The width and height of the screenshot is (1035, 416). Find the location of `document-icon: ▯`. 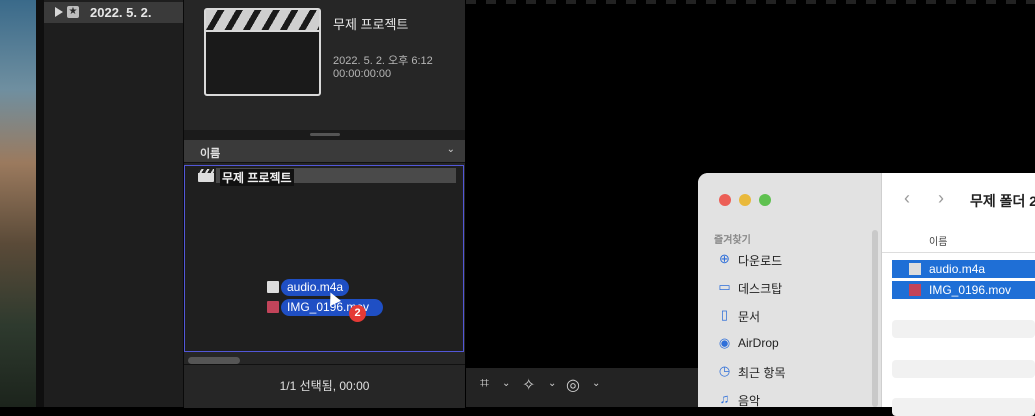

document-icon: ▯ is located at coordinates (724, 314).